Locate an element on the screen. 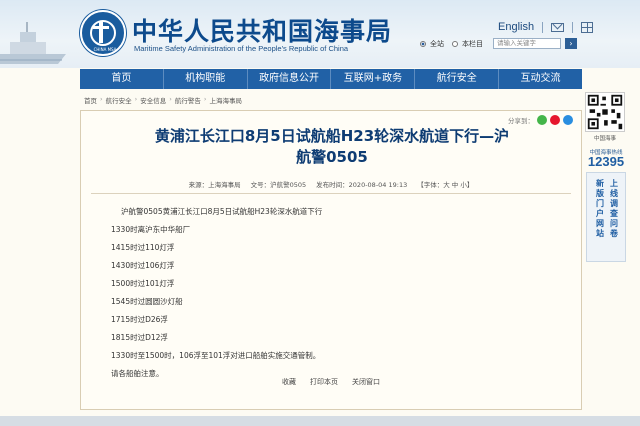 Image resolution: width=640 pixels, height=426 pixels. breadcrumb-item: 航行安全 is located at coordinates (119, 100).